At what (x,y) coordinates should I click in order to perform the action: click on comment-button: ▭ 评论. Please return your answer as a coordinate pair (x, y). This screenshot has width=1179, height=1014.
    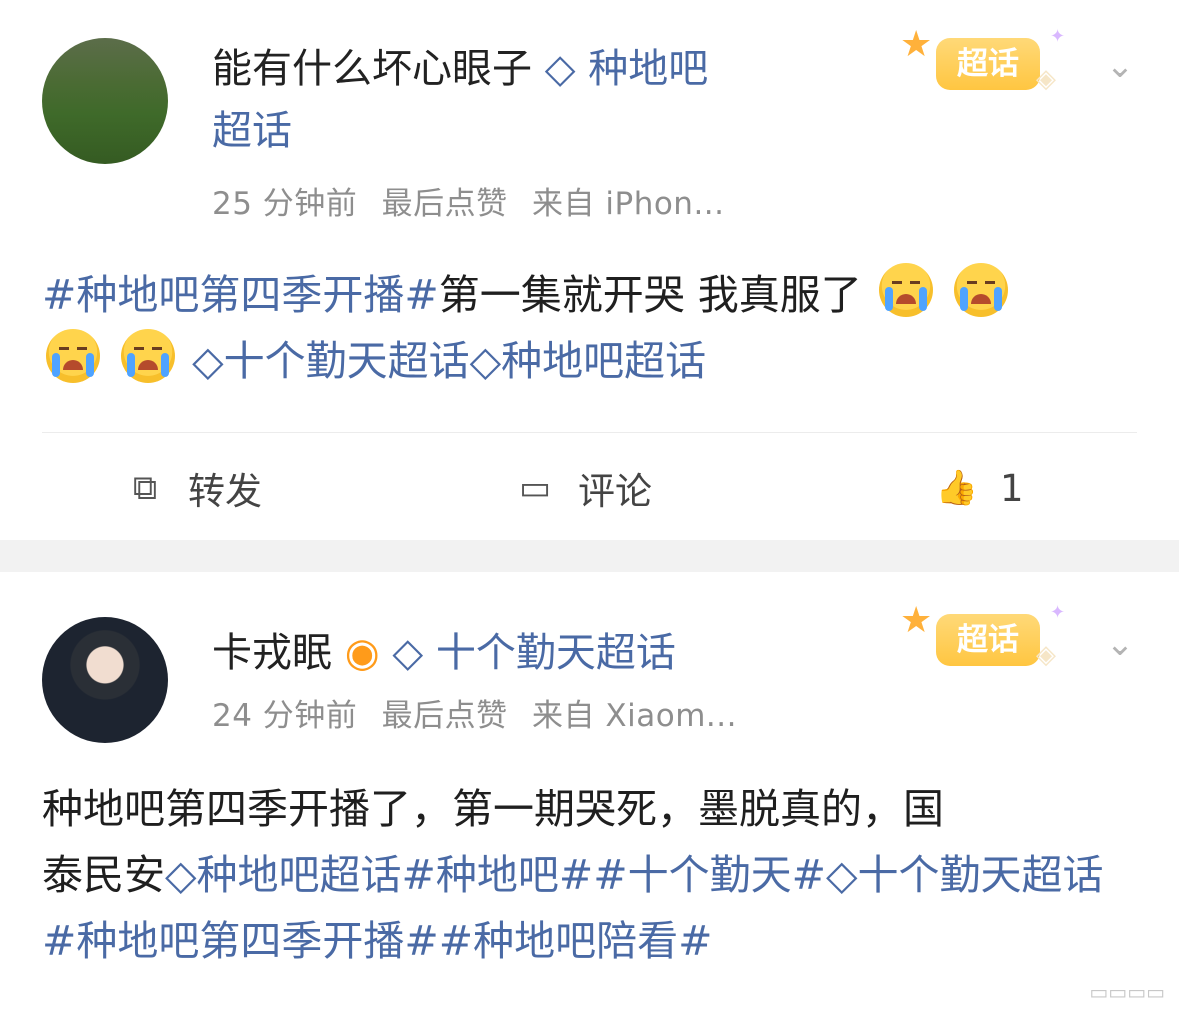
    Looking at the image, I should click on (583, 488).